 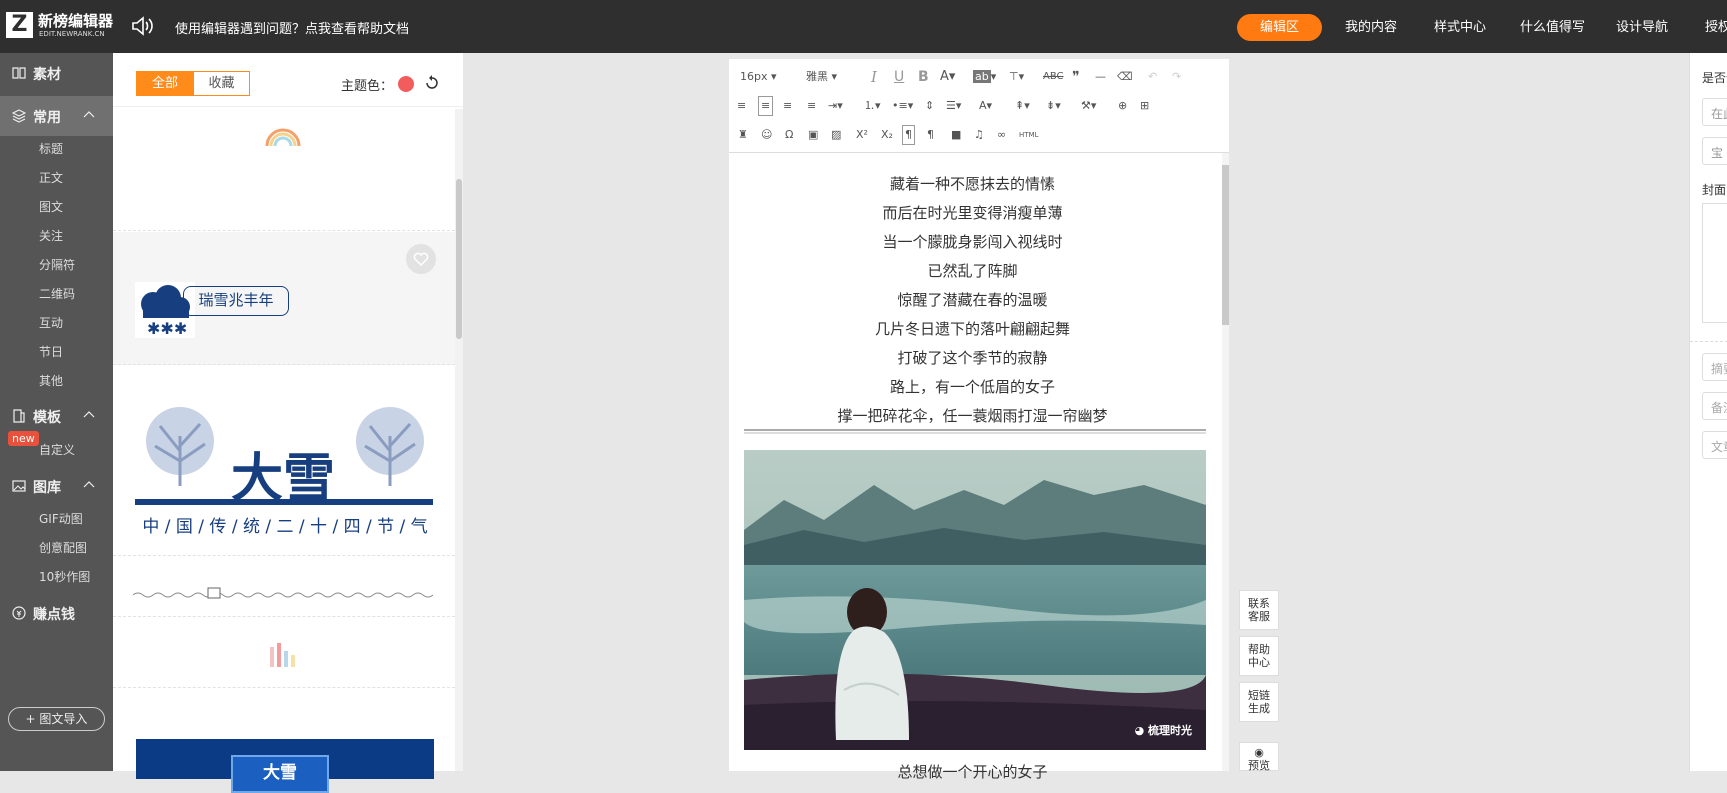 What do you see at coordinates (1125, 77) in the screenshot?
I see `eraser-icon: ⌫` at bounding box center [1125, 77].